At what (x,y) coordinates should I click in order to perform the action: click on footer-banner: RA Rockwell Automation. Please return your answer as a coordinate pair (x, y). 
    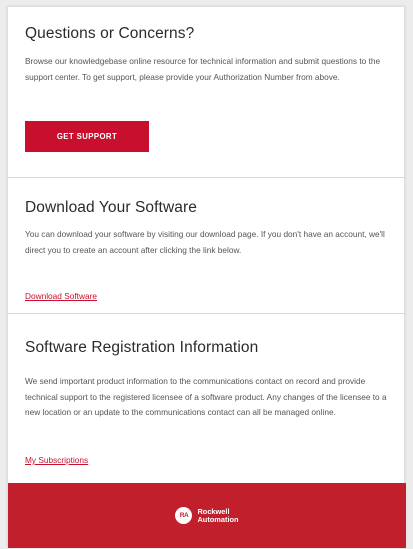
    Looking at the image, I should click on (207, 515).